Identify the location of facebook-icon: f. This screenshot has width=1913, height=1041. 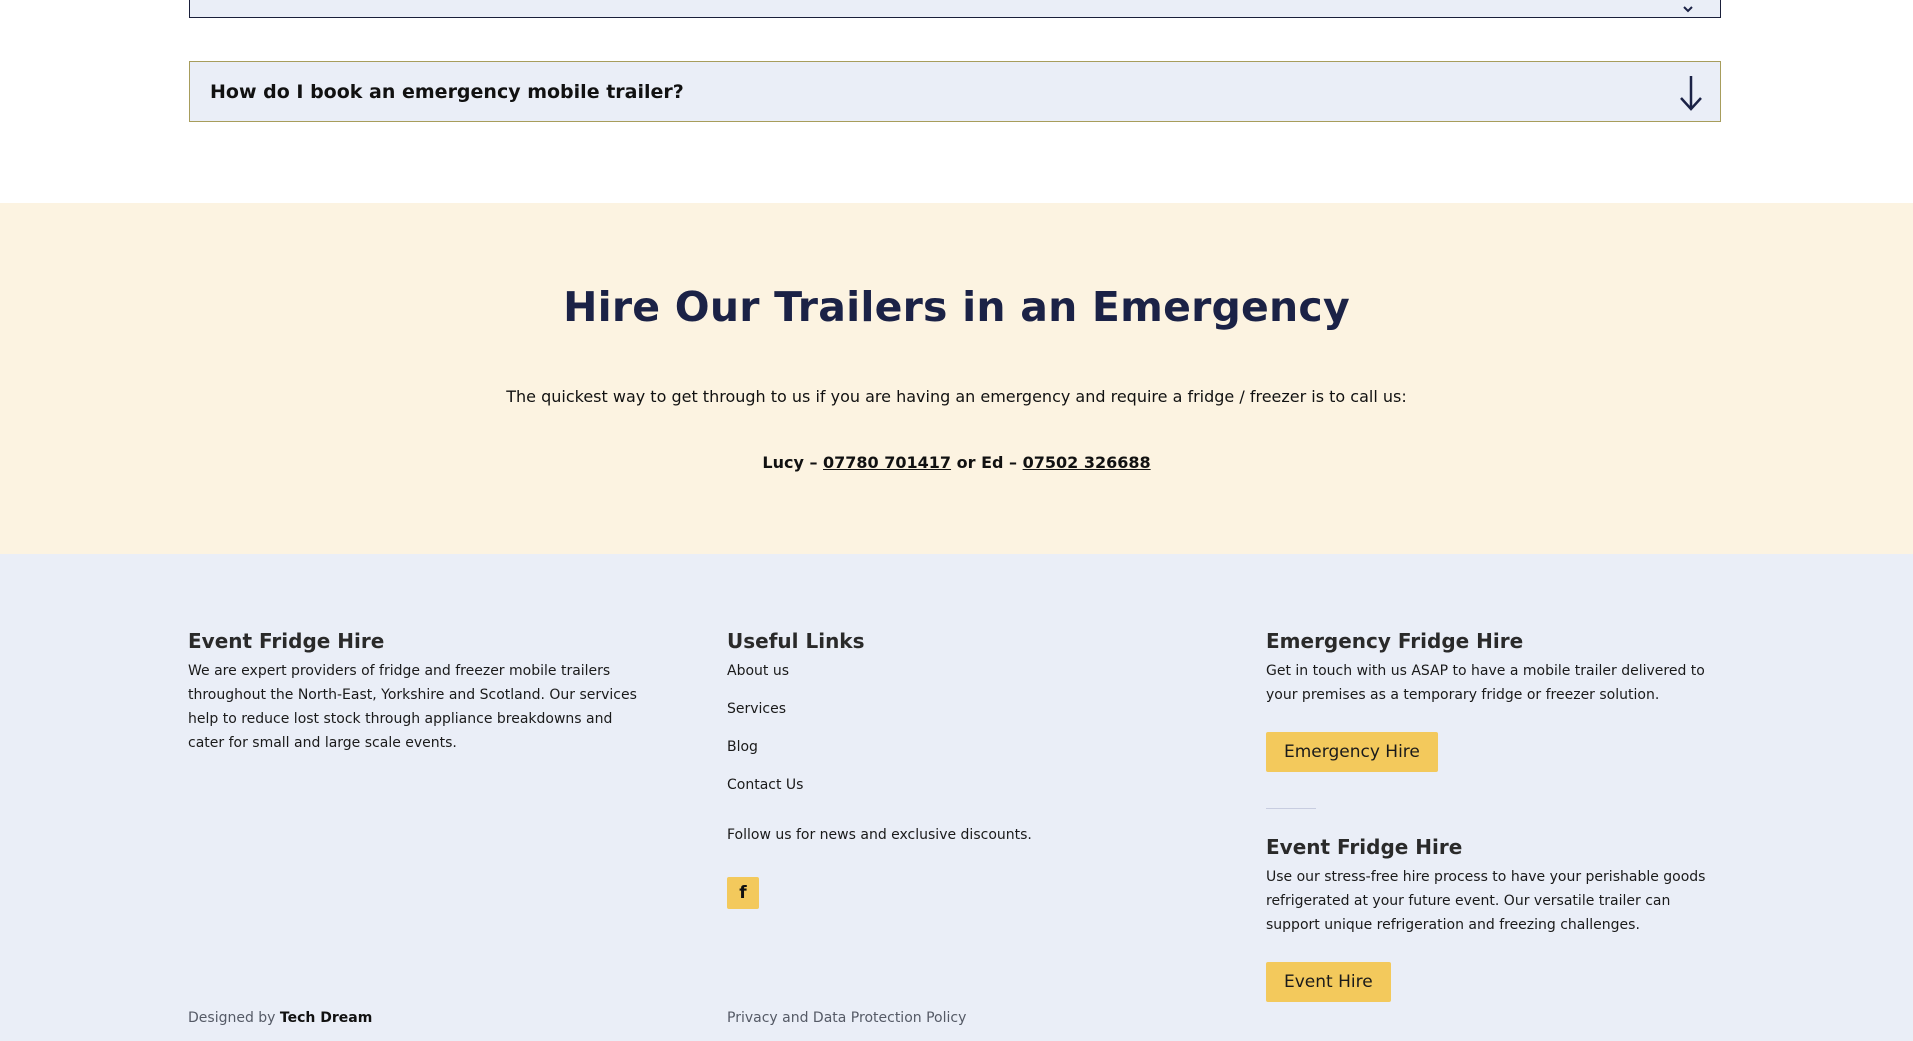
(743, 893).